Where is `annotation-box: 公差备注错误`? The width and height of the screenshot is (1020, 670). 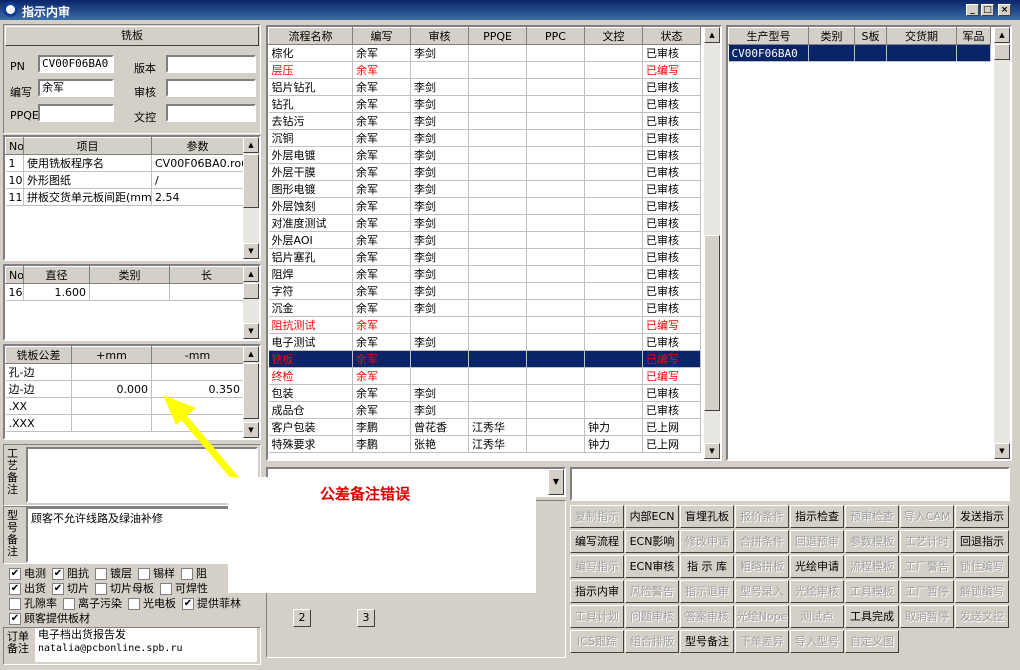 annotation-box: 公差备注错误 is located at coordinates (382, 535).